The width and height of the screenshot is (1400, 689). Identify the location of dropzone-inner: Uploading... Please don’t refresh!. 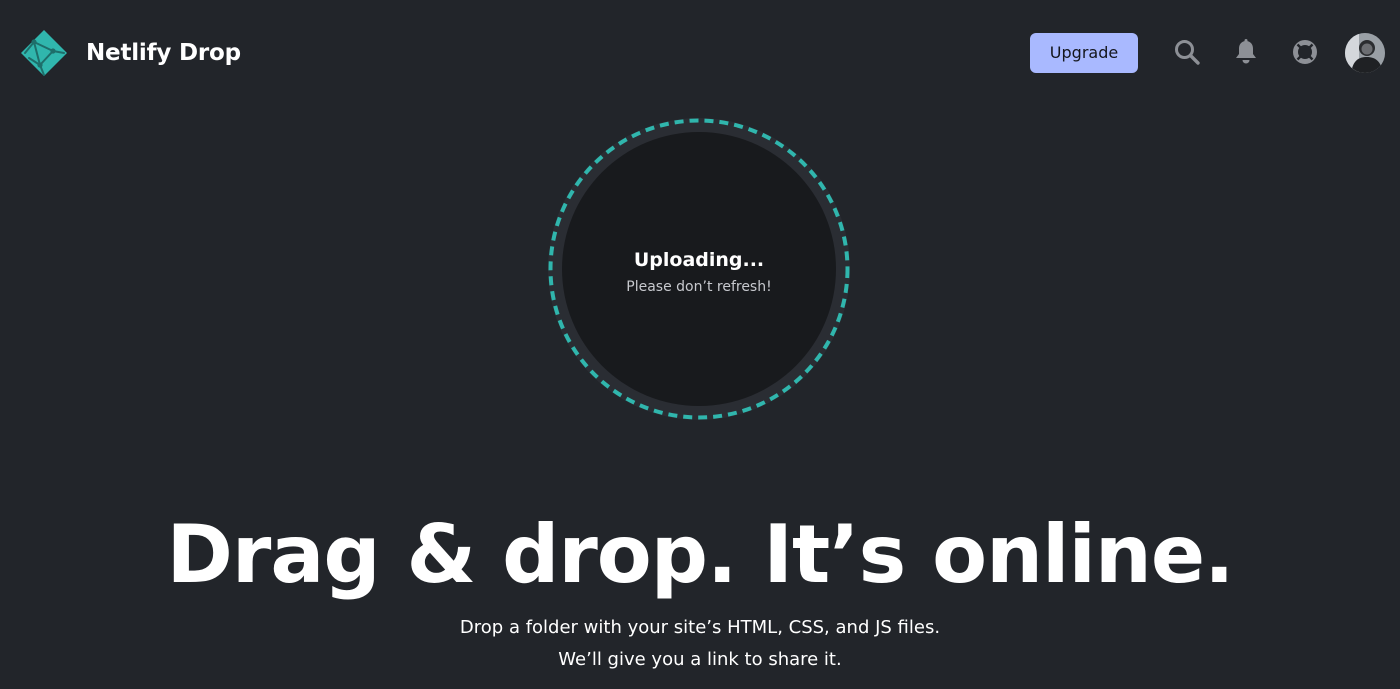
(699, 269).